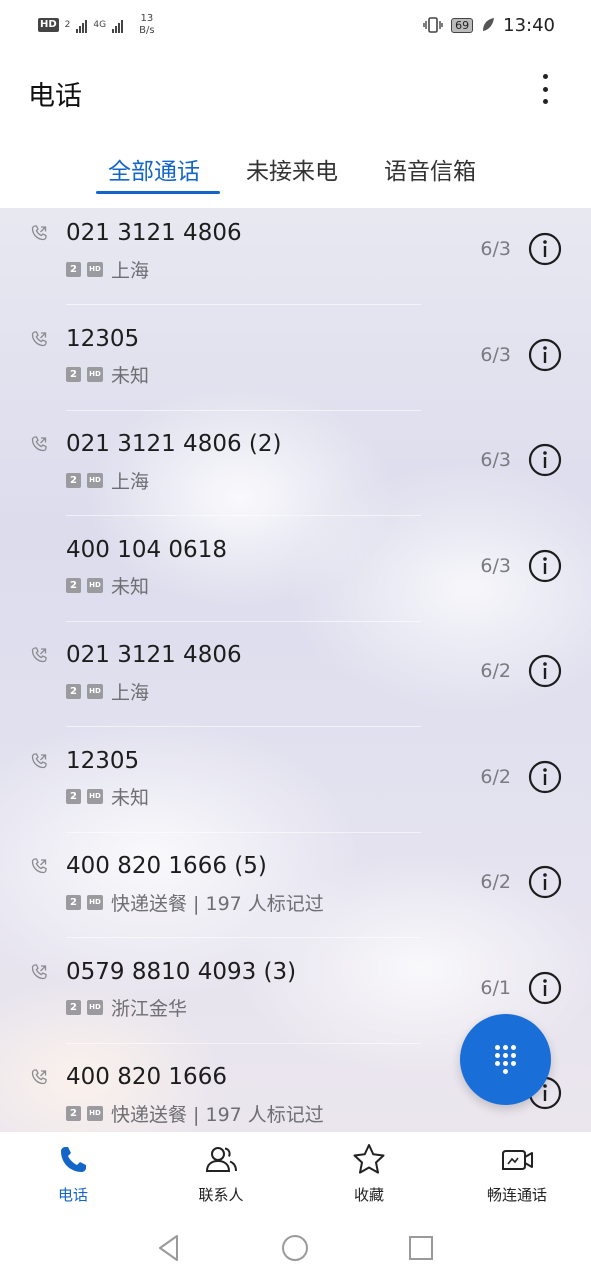  I want to click on call-log-row: 400 104 0618 2 HD 未知 6/3, so click(295, 585).